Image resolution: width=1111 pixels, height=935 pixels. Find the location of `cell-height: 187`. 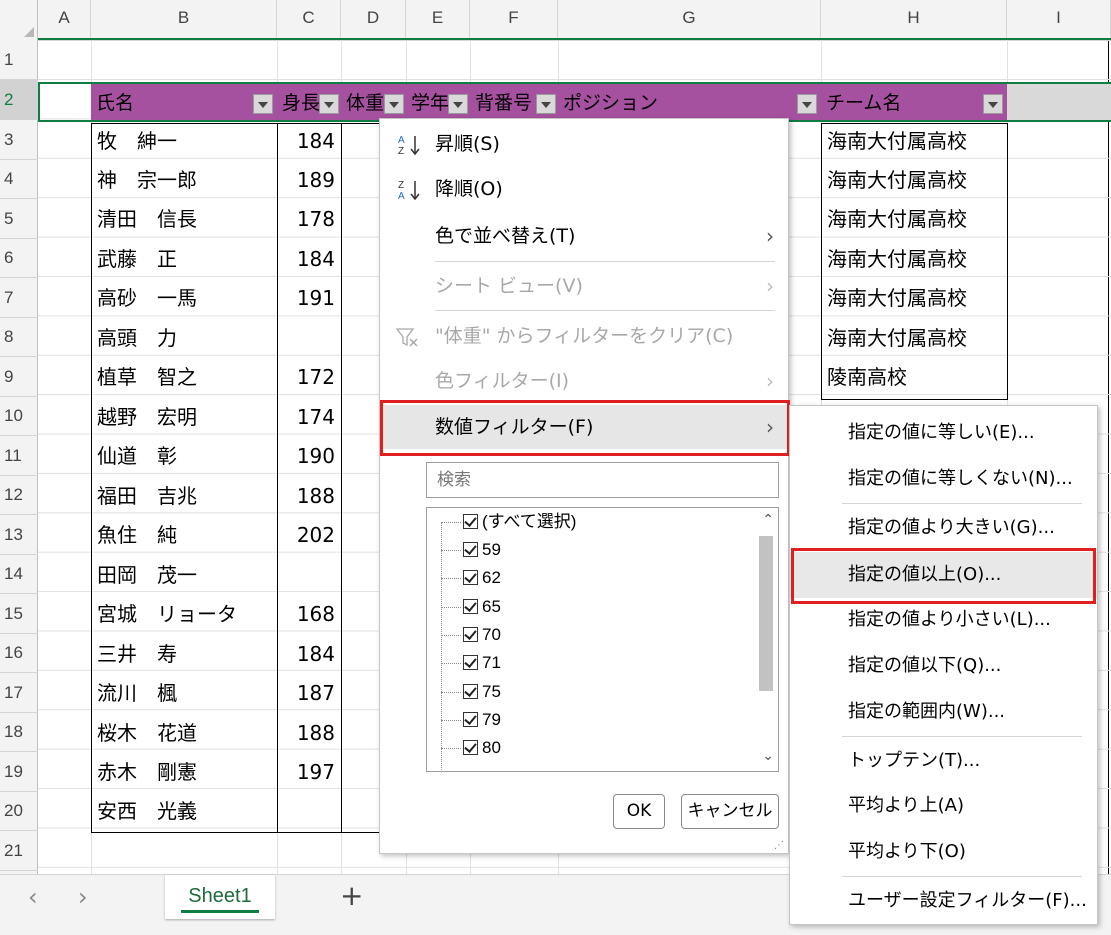

cell-height: 187 is located at coordinates (309, 693).